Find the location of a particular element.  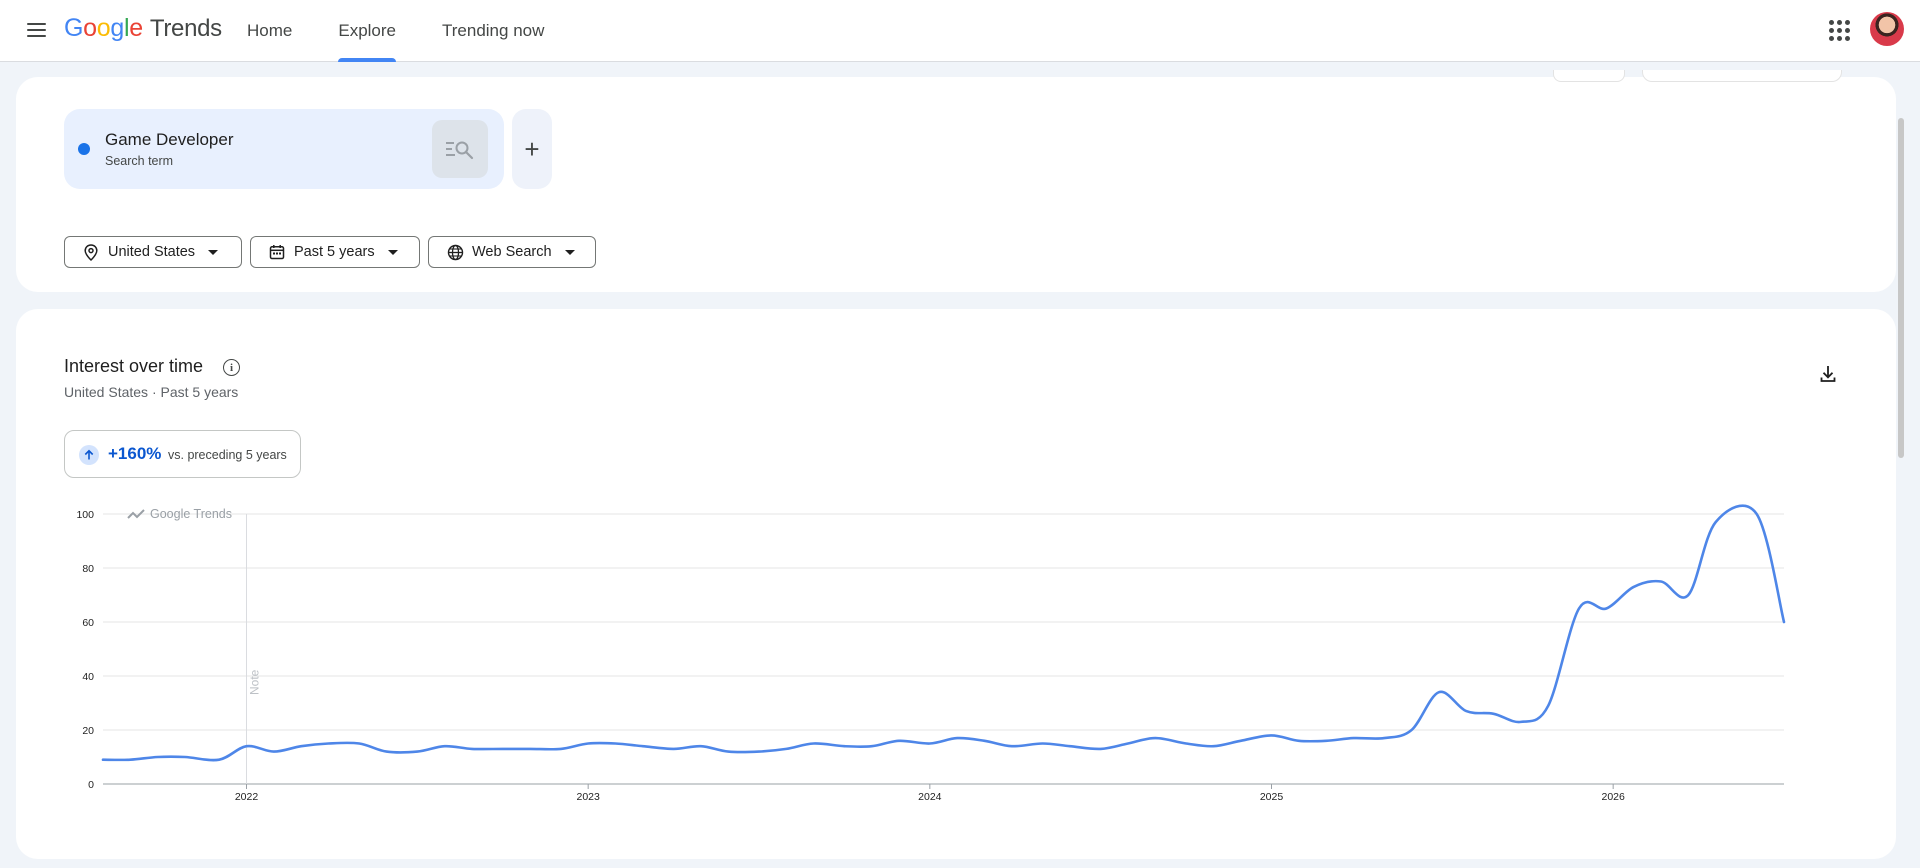

x-tick-label: 2022 is located at coordinates (247, 797).